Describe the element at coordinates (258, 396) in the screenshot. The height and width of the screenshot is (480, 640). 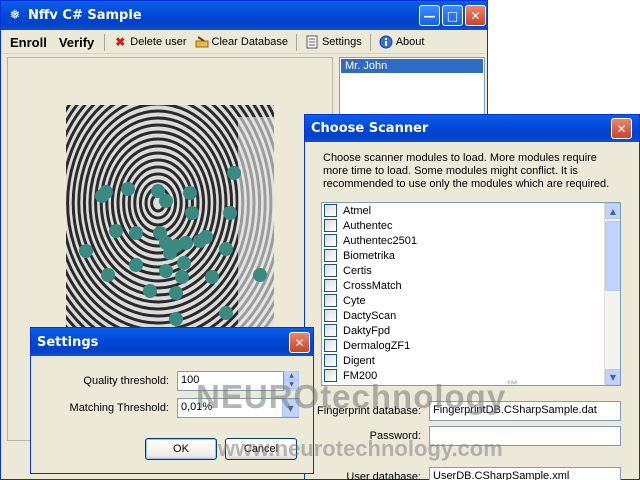
I see `watermark-brand-a: NEURO` at that location.